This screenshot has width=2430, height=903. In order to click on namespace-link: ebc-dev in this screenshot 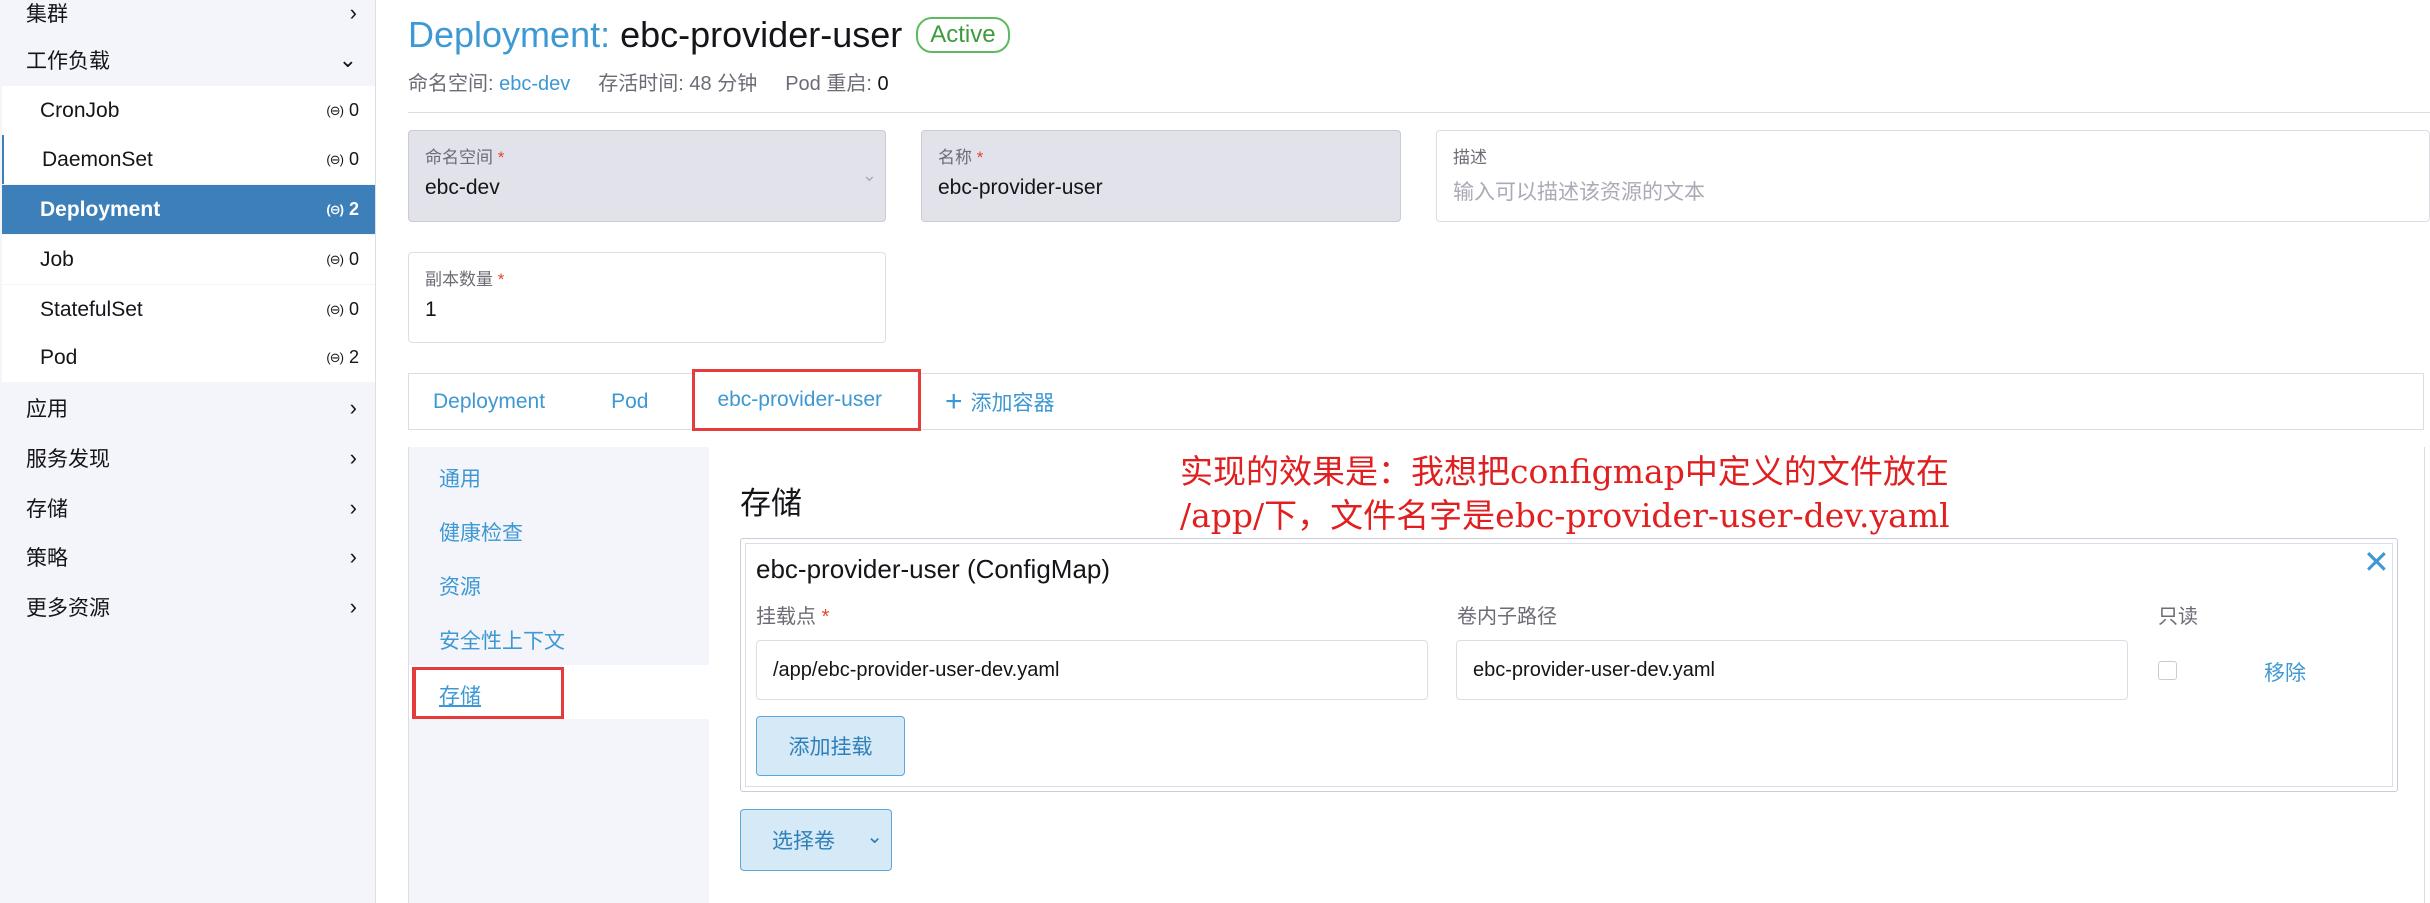, I will do `click(534, 84)`.